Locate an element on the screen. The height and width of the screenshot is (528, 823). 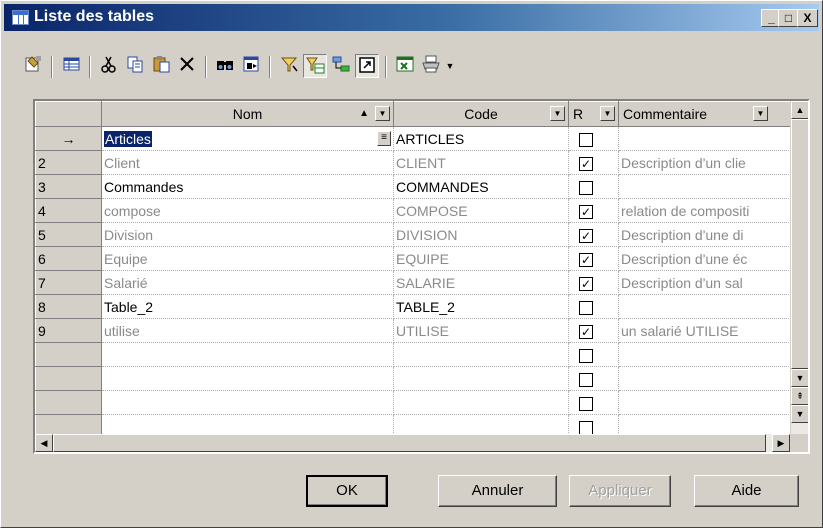
cell-code: TABLE_2 is located at coordinates (481, 306).